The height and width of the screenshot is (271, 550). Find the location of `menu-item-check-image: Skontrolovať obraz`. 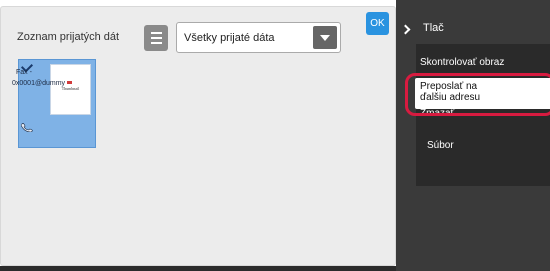

menu-item-check-image: Skontrolovať obraz is located at coordinates (462, 62).